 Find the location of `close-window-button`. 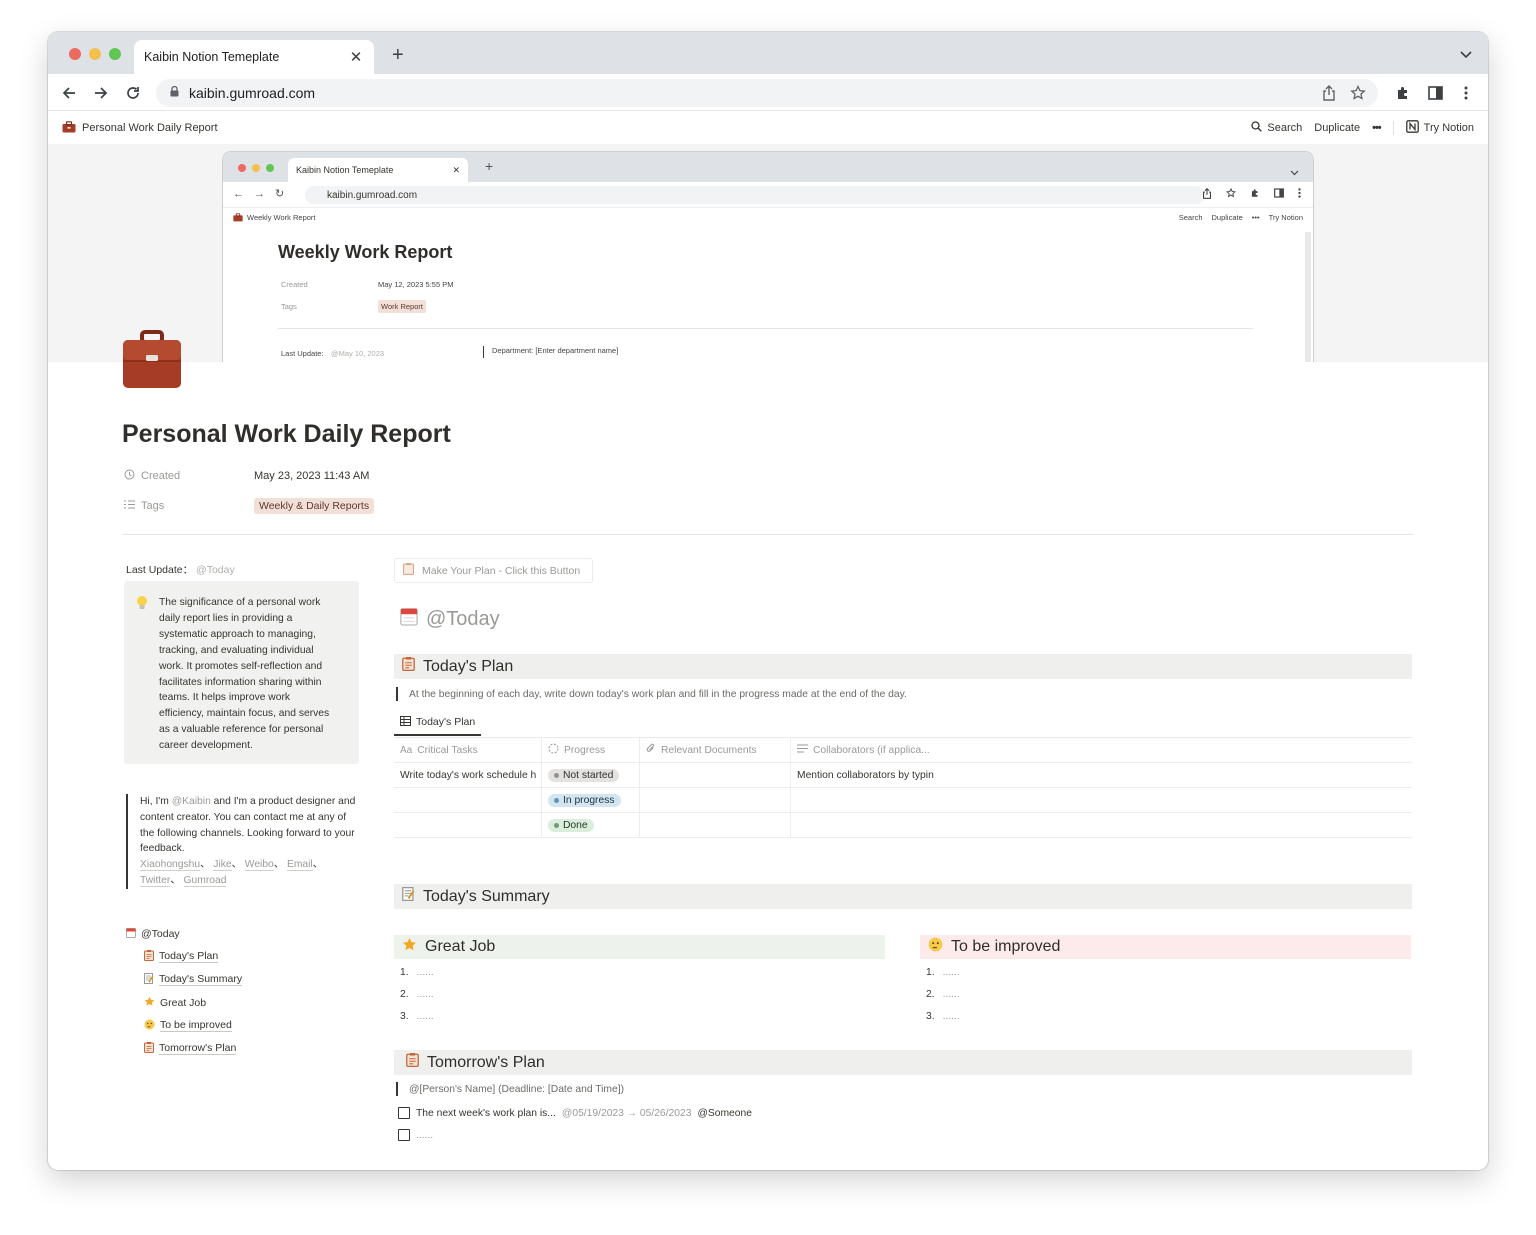

close-window-button is located at coordinates (75, 54).